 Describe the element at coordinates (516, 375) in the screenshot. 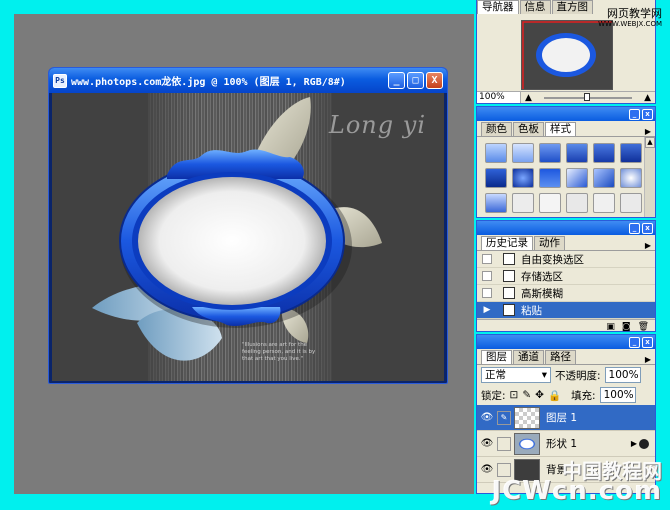

I see `blend-mode-select: 正常 ▾` at that location.